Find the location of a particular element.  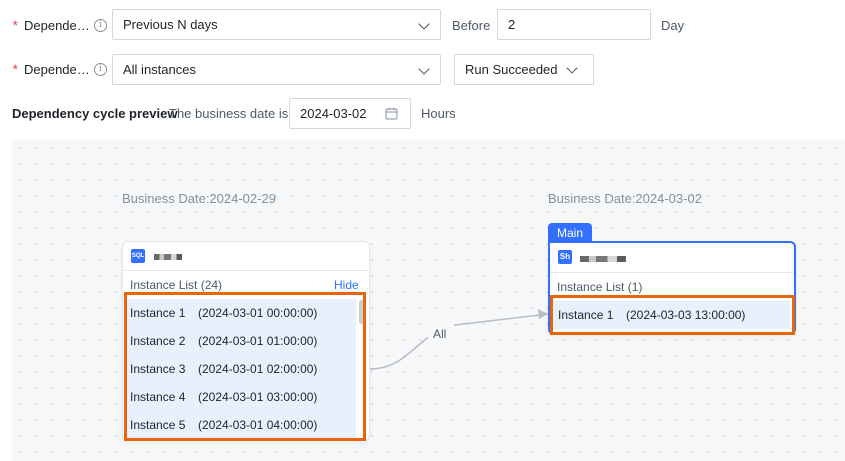

dependency-instance-row: * Depende… i is located at coordinates (53, 69).